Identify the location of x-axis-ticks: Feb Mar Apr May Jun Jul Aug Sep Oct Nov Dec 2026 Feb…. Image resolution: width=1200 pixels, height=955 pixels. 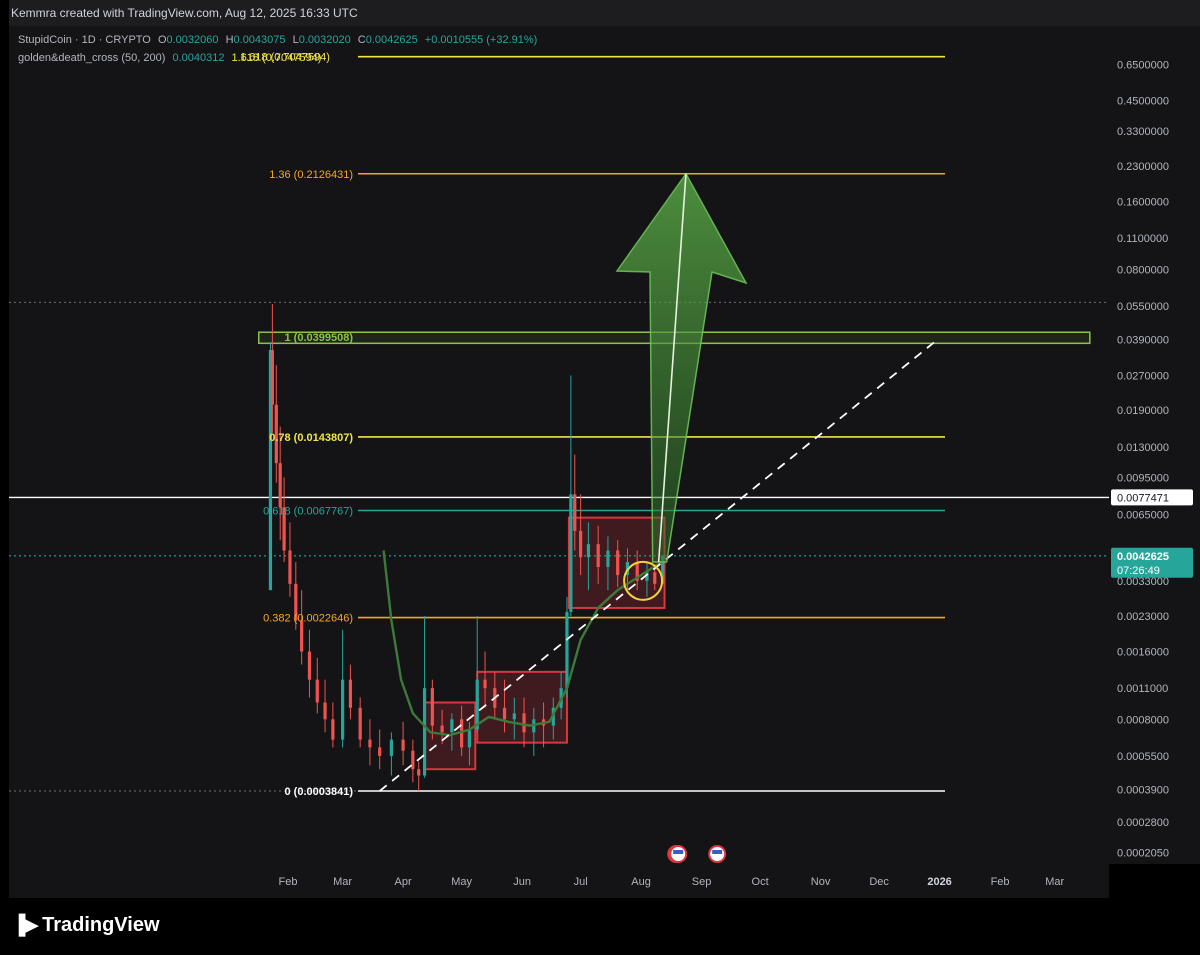
(672, 882).